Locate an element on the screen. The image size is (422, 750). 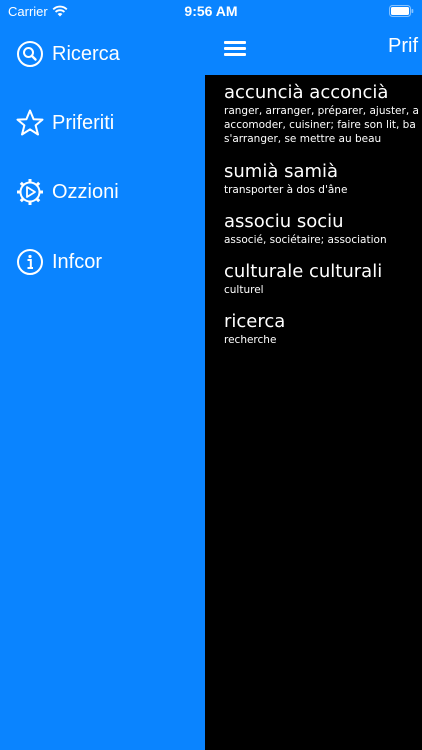
status-bar: Carrier 9:56 AM is located at coordinates (211, 12).